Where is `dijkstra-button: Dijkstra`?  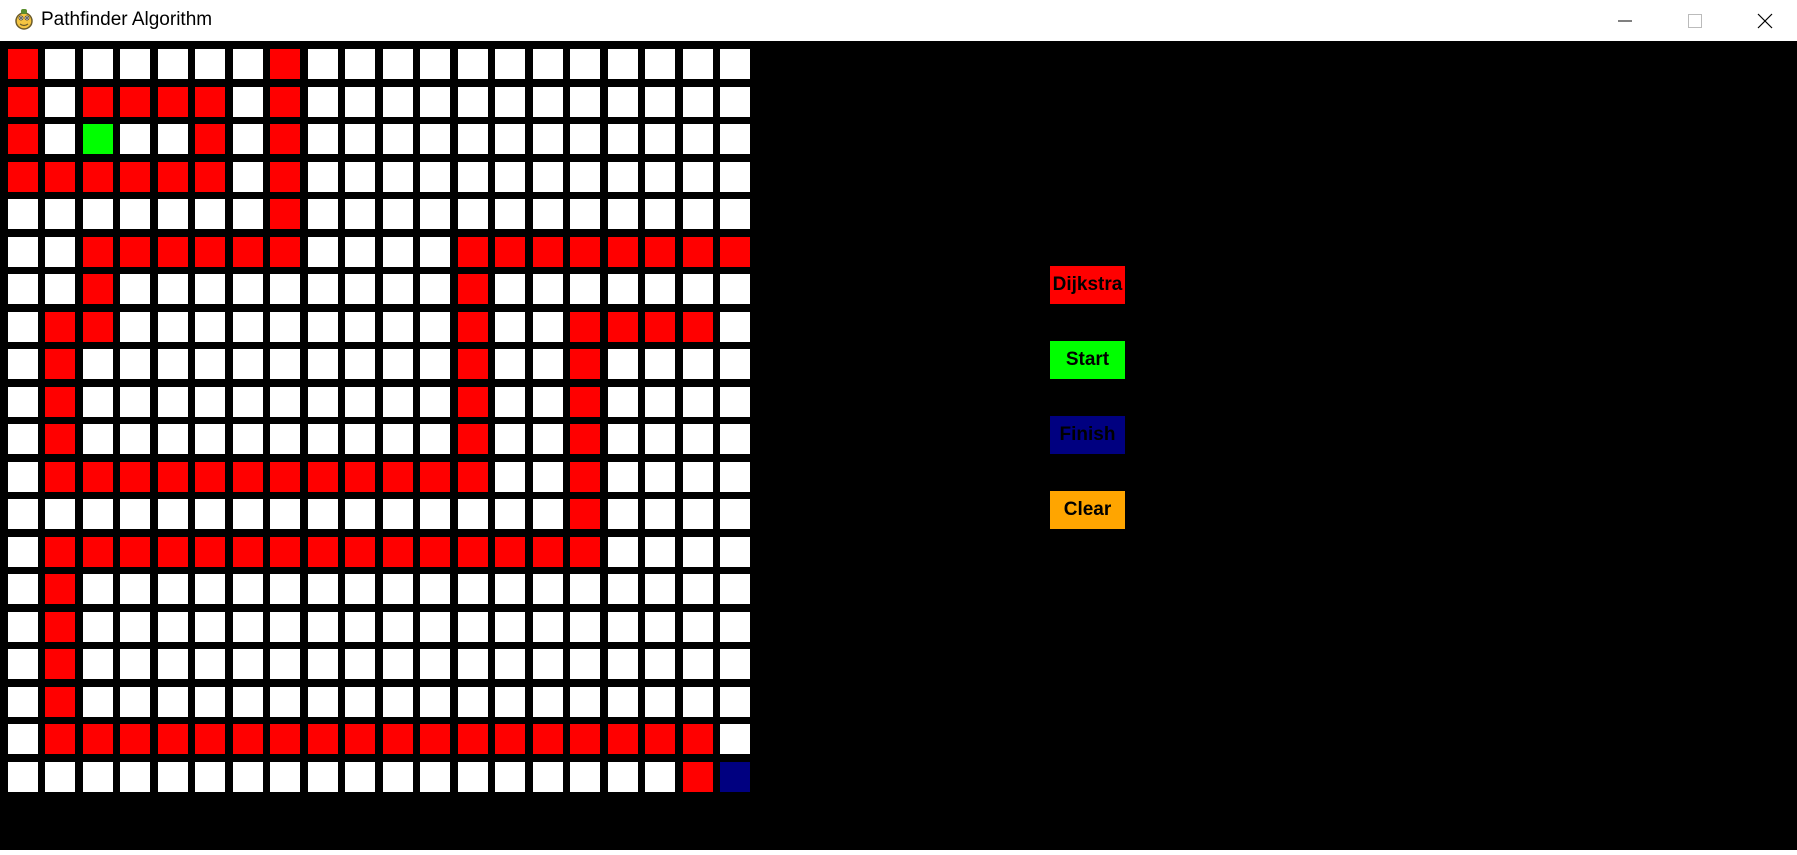 dijkstra-button: Dijkstra is located at coordinates (1087, 285).